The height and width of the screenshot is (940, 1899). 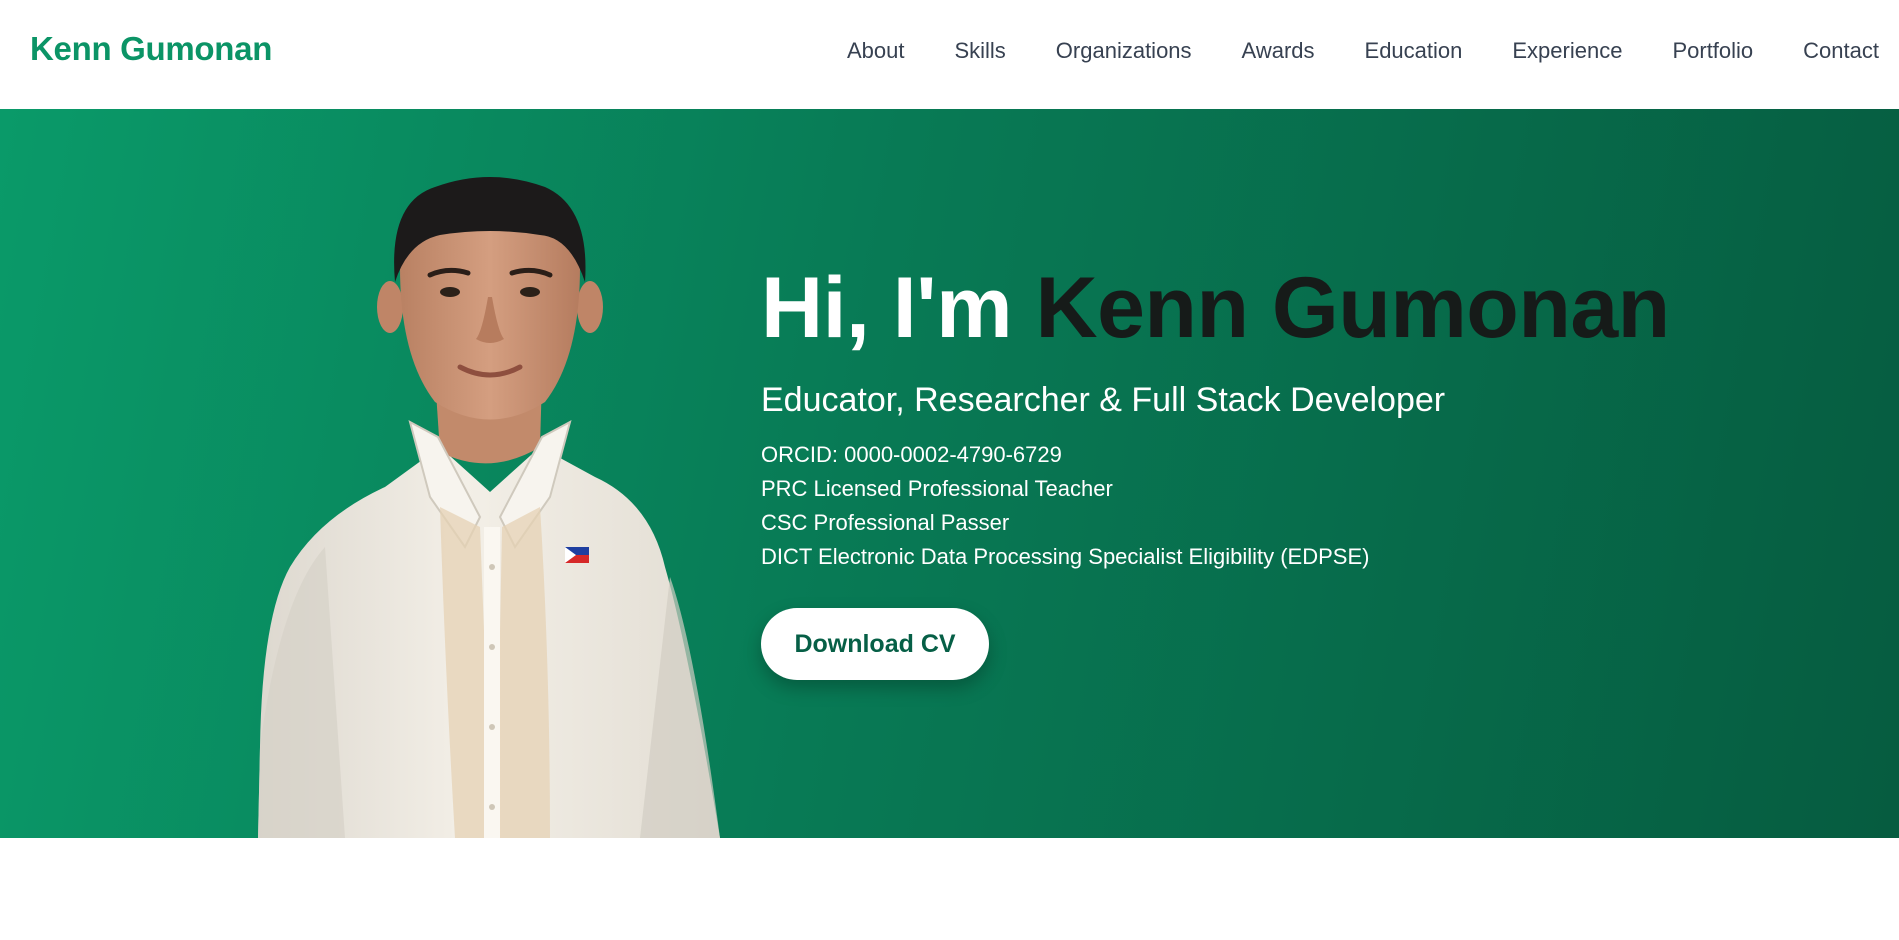 What do you see at coordinates (911, 454) in the screenshot?
I see `credential-orcid: ORCID: 0000-0002-4790-6729` at bounding box center [911, 454].